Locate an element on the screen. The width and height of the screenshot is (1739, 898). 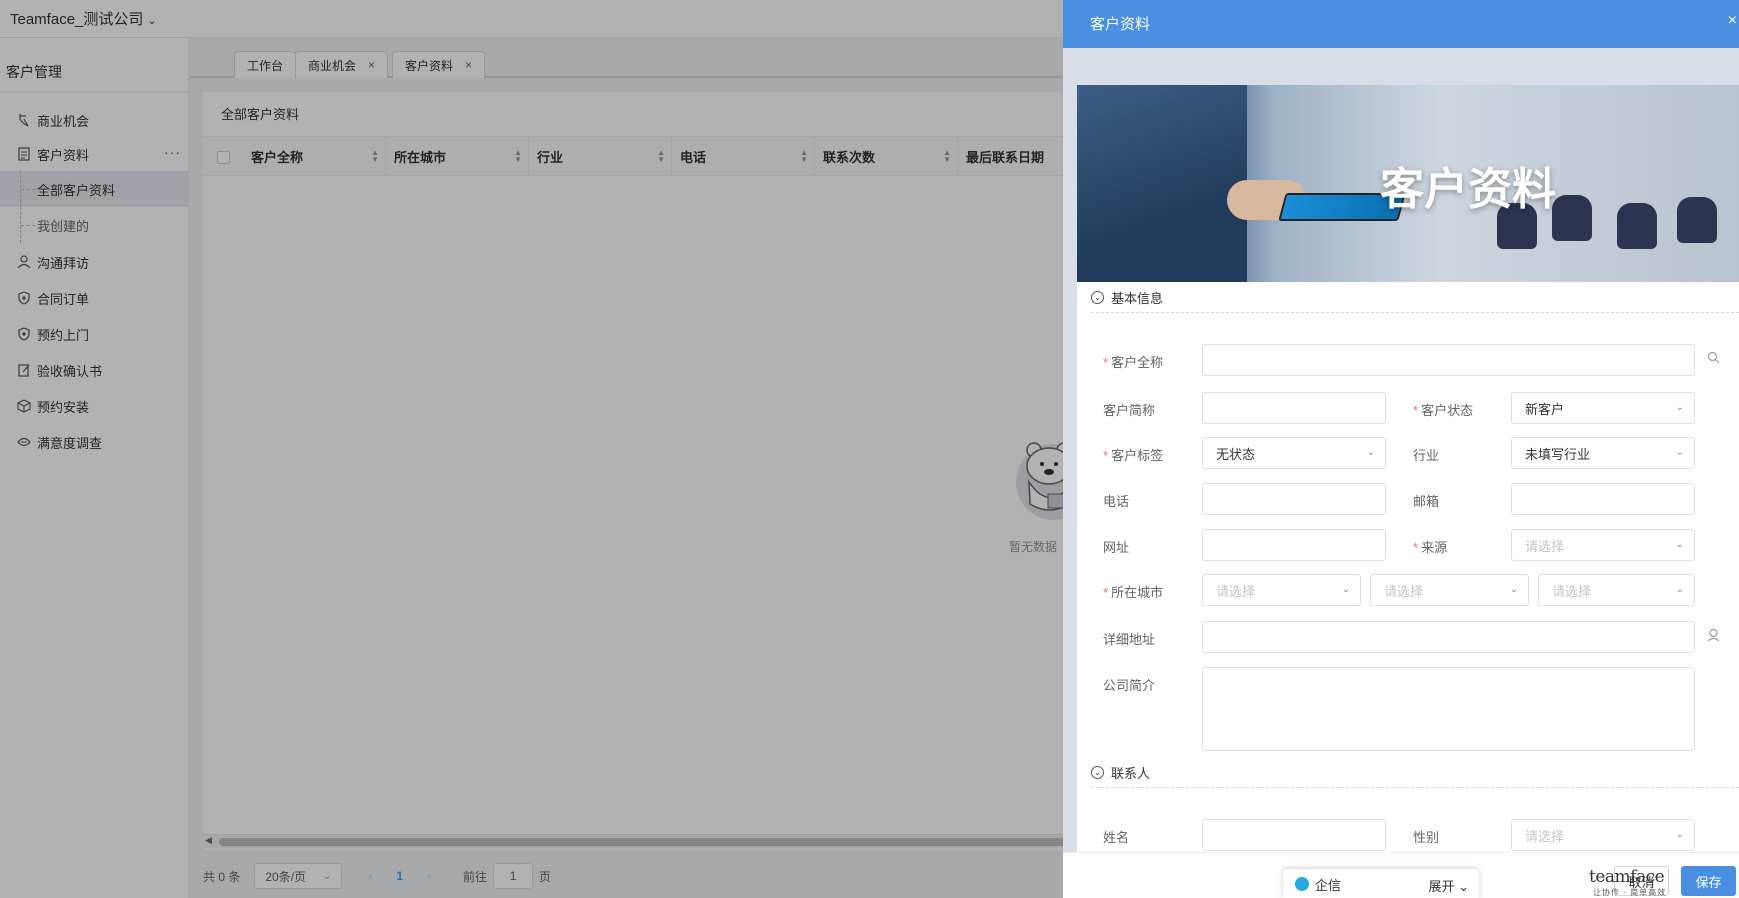
industry-select: 未填写行业 ⌄ is located at coordinates (1603, 453).